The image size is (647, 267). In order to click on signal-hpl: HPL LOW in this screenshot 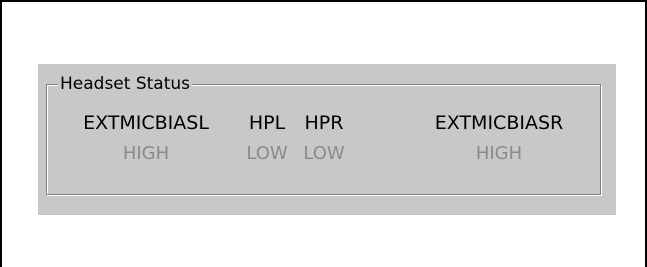, I will do `click(267, 138)`.